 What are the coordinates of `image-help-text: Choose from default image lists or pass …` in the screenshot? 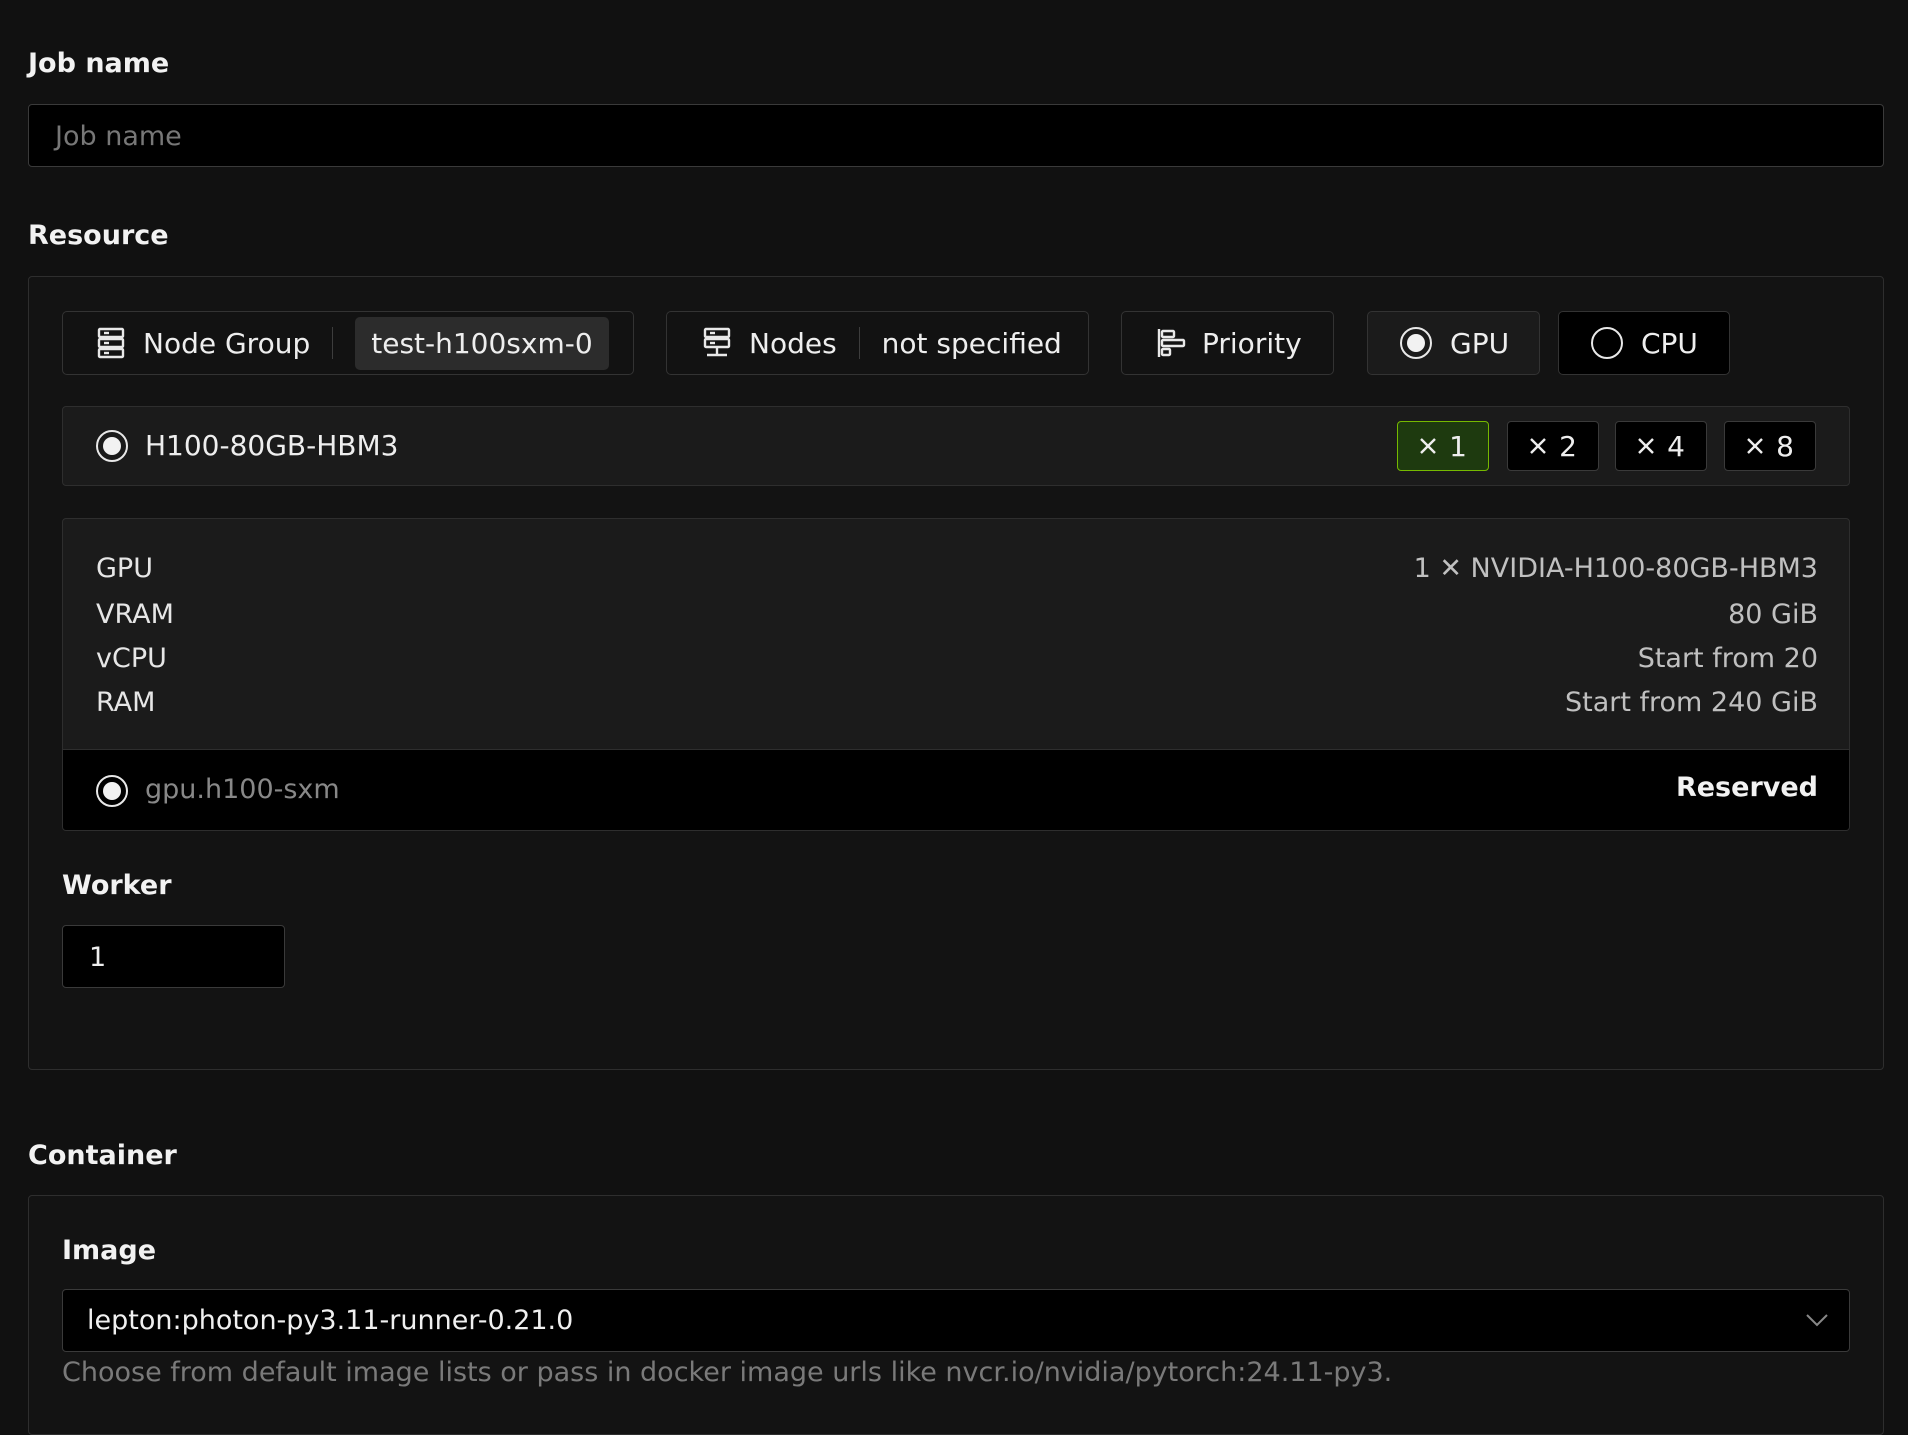 It's located at (727, 1372).